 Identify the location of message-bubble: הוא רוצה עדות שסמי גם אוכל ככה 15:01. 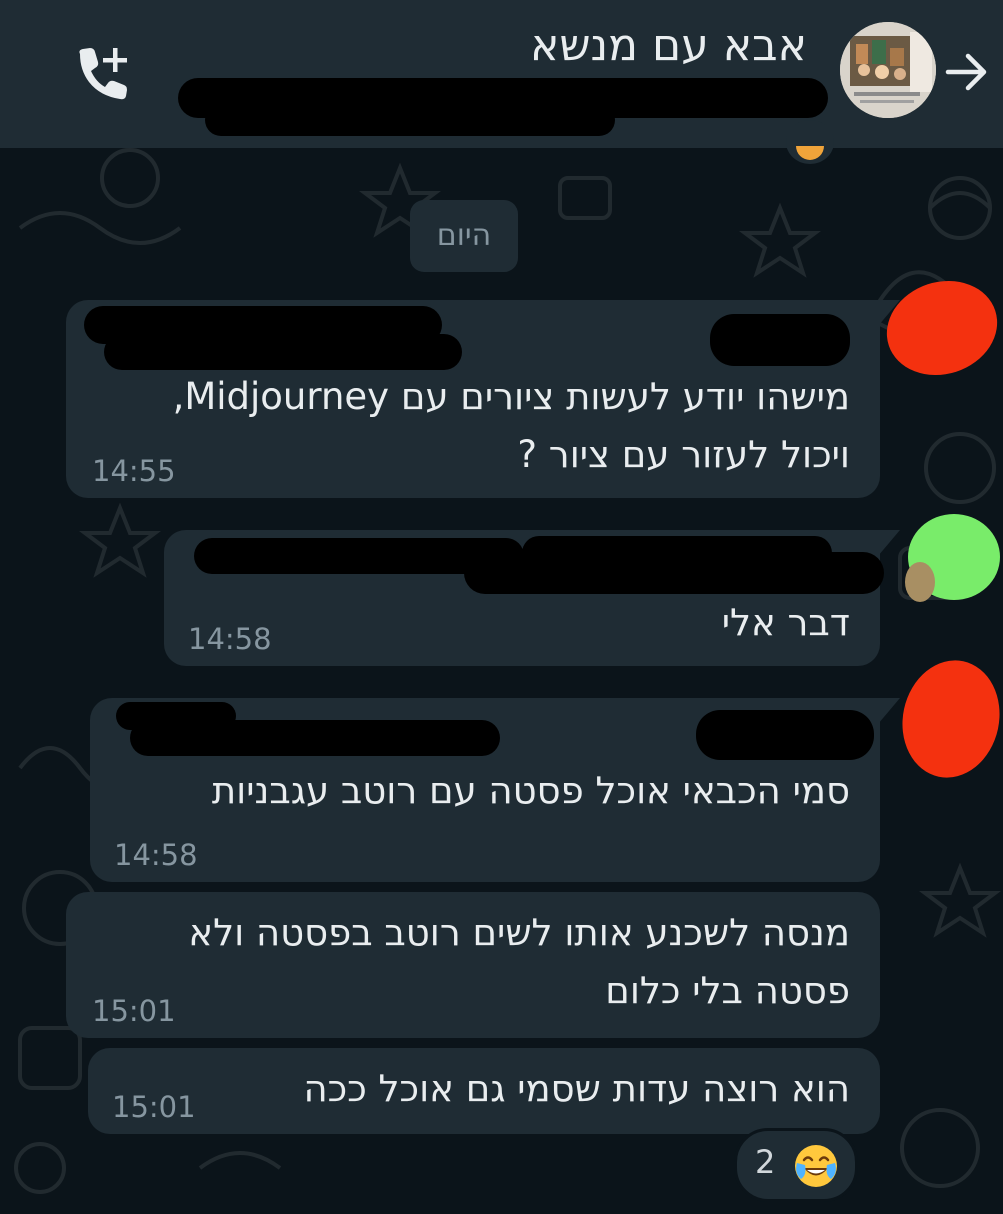
(484, 1091).